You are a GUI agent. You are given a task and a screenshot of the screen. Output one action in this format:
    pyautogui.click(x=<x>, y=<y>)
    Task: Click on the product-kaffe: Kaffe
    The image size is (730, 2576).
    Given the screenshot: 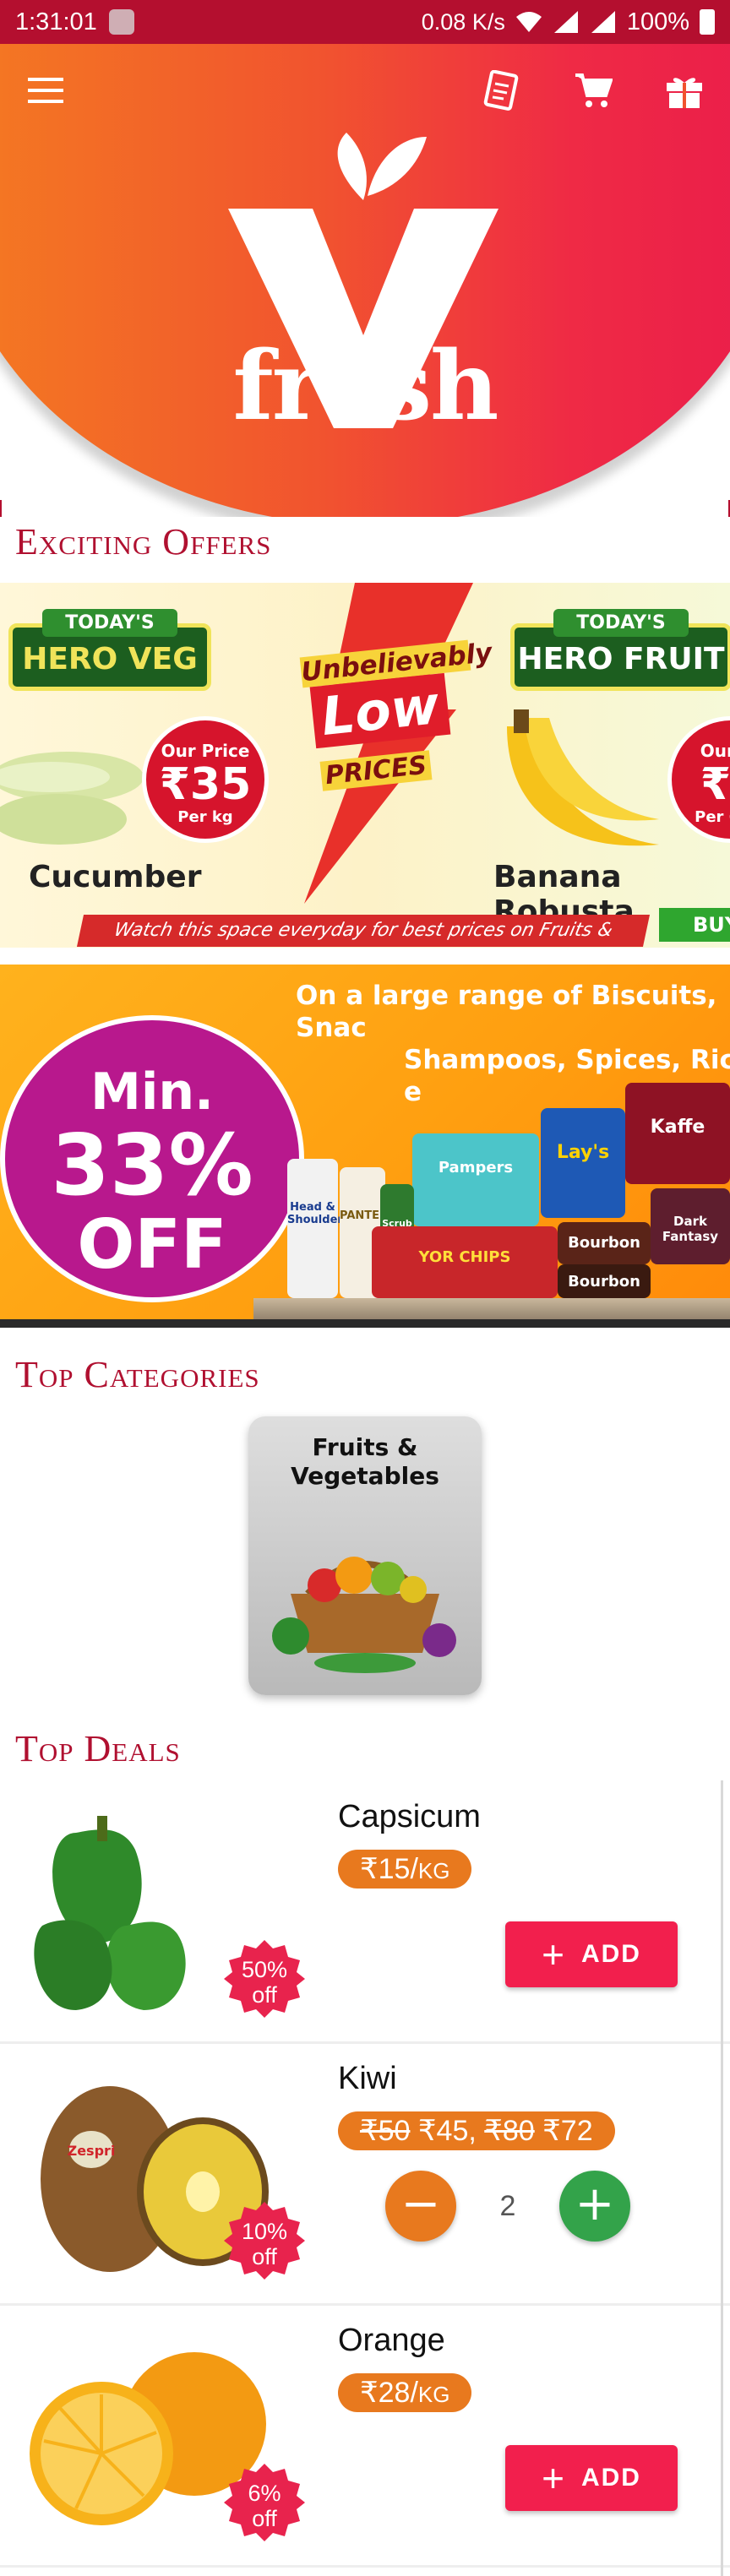 What is the action you would take?
    pyautogui.click(x=678, y=1133)
    